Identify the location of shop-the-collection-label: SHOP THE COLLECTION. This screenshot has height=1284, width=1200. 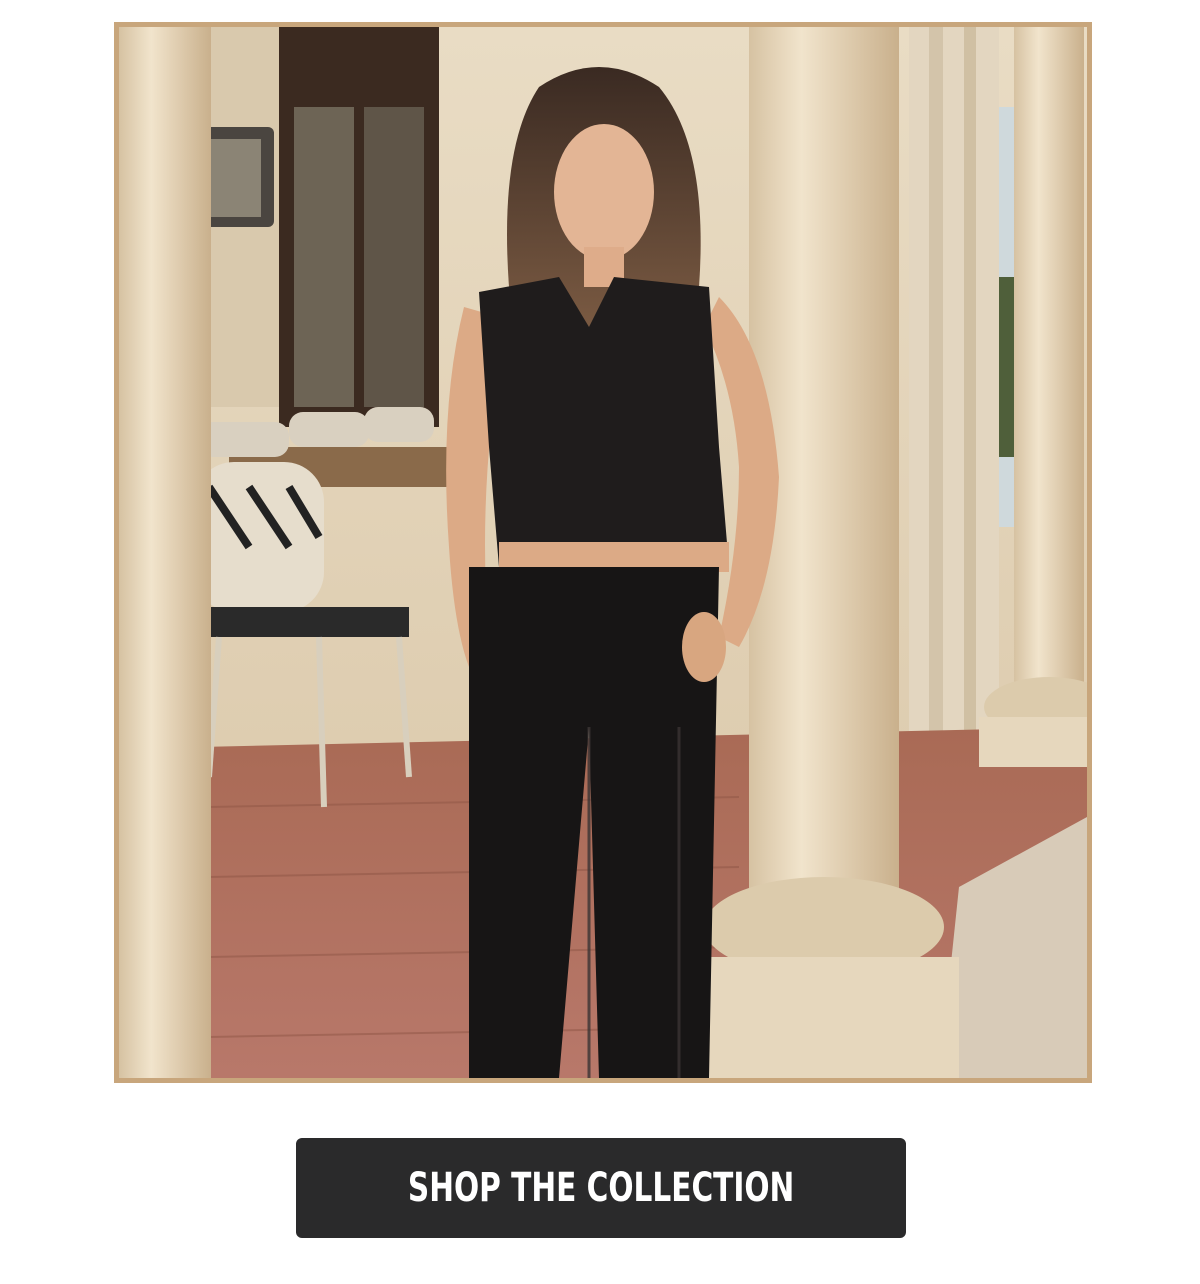
(601, 1188).